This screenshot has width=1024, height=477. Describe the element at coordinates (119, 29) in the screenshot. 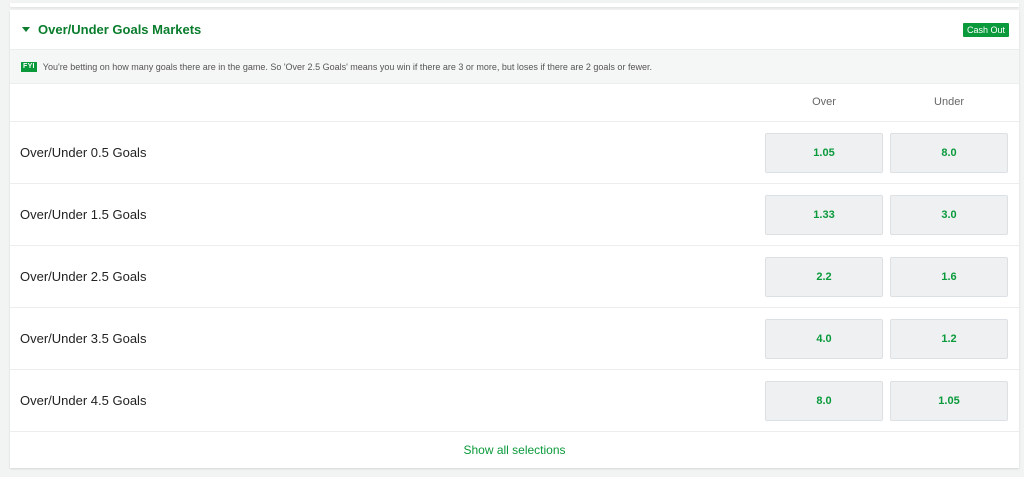

I see `market-title: Over/Under Goals Markets` at that location.